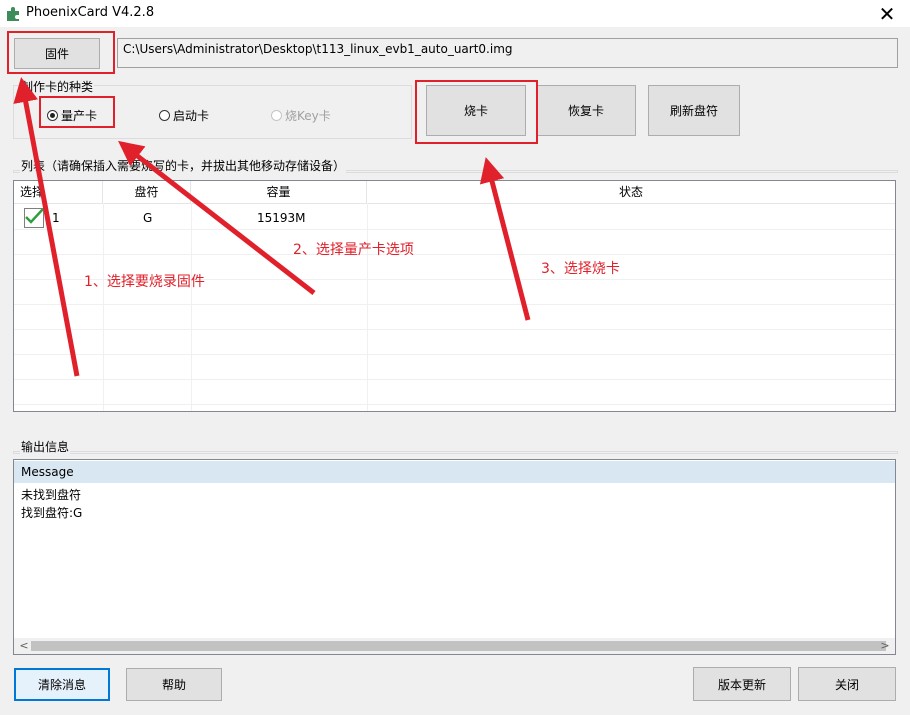 Image resolution: width=910 pixels, height=715 pixels. What do you see at coordinates (62, 684) in the screenshot?
I see `clear-messages-button: 清除消息` at bounding box center [62, 684].